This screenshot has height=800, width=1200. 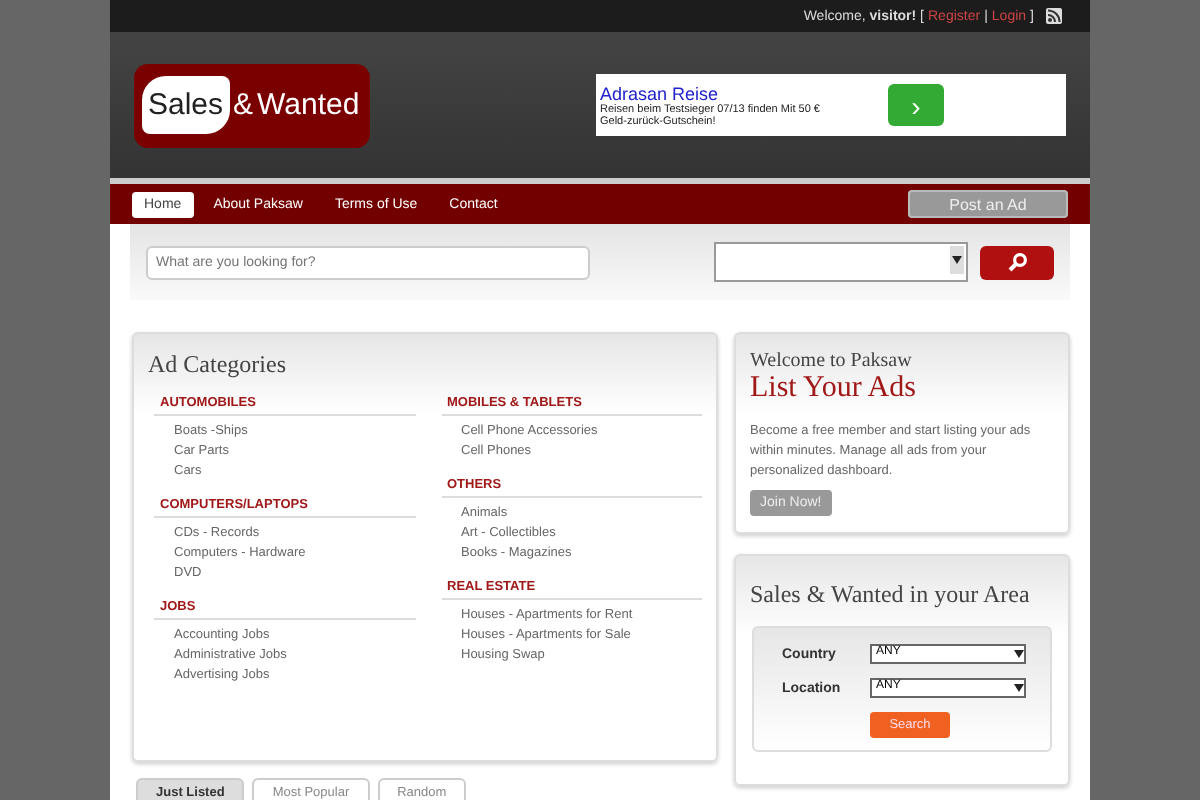 I want to click on dropdown-arrow-icon, so click(x=957, y=260).